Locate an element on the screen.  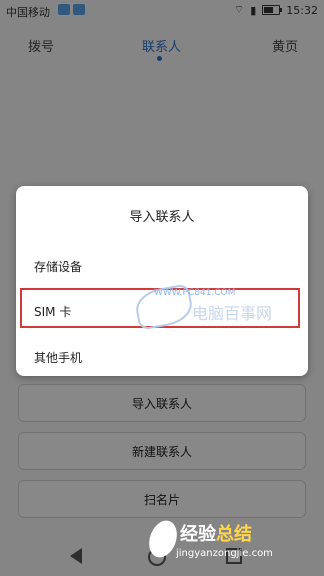
option-storage-device: 存储设备 is located at coordinates (58, 266).